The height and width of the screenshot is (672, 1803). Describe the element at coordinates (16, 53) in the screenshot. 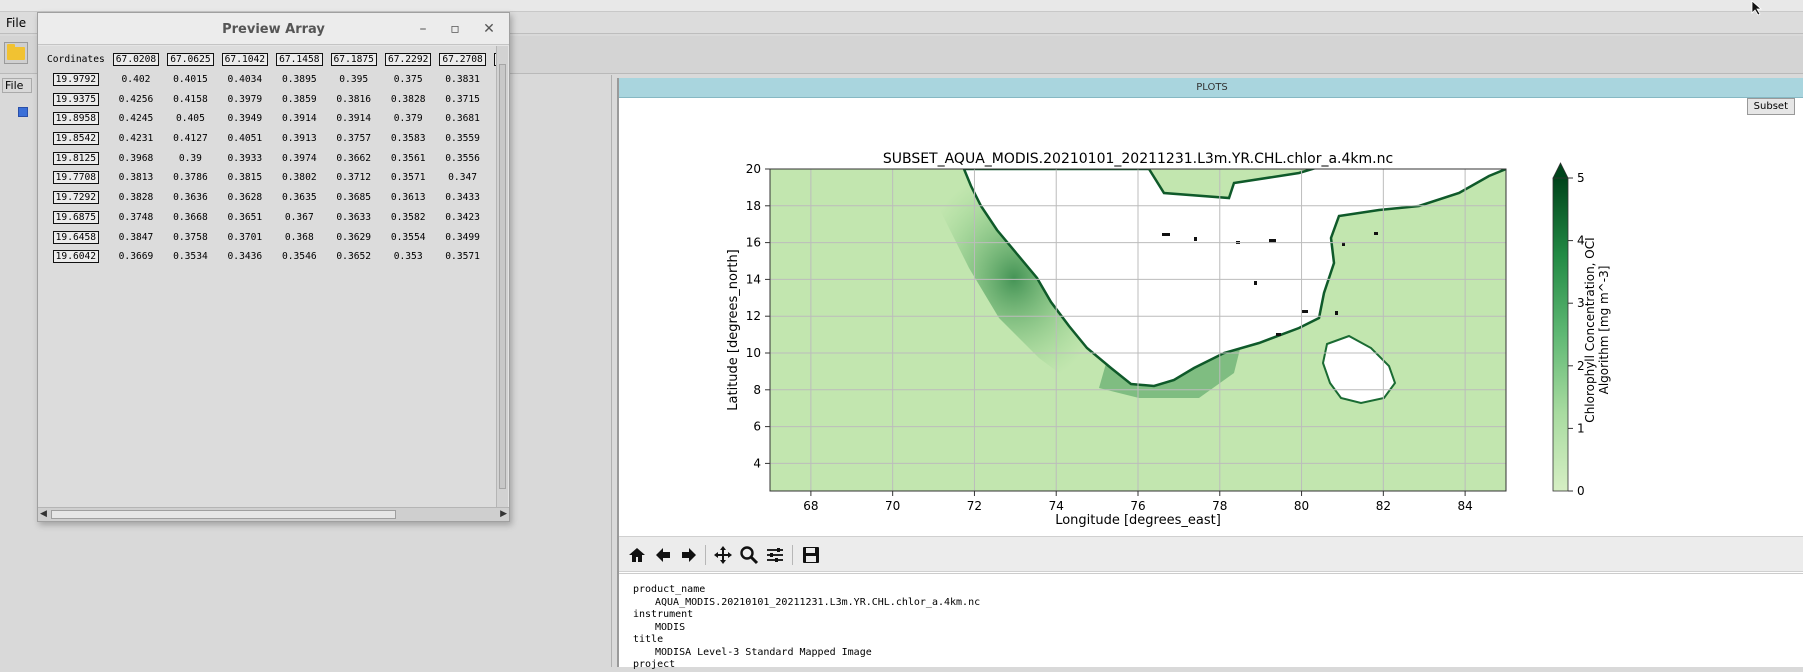

I see `open-folder-button` at that location.